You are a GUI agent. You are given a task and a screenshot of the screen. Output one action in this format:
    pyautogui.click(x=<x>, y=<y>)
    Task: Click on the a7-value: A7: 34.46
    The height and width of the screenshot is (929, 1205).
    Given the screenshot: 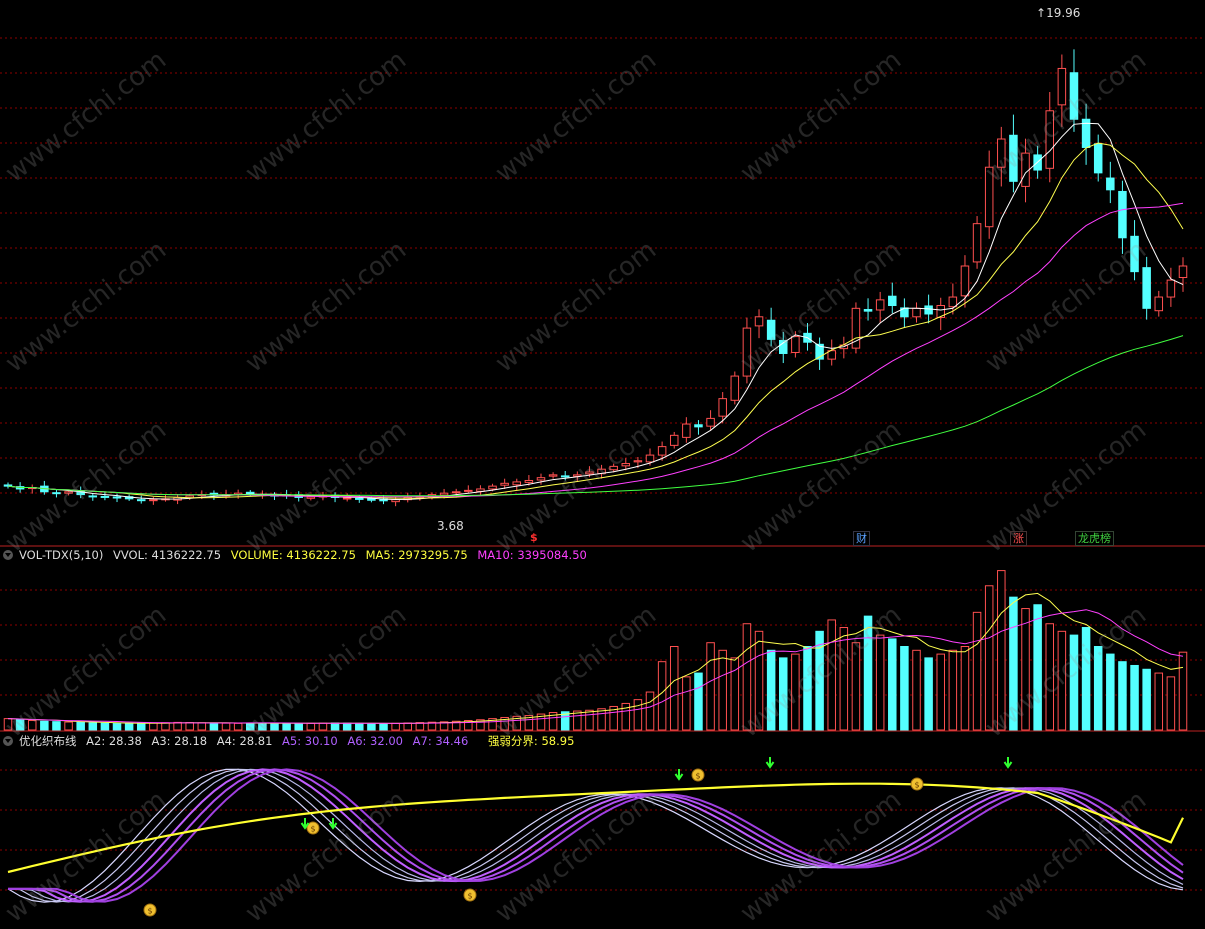 What is the action you would take?
    pyautogui.click(x=440, y=741)
    